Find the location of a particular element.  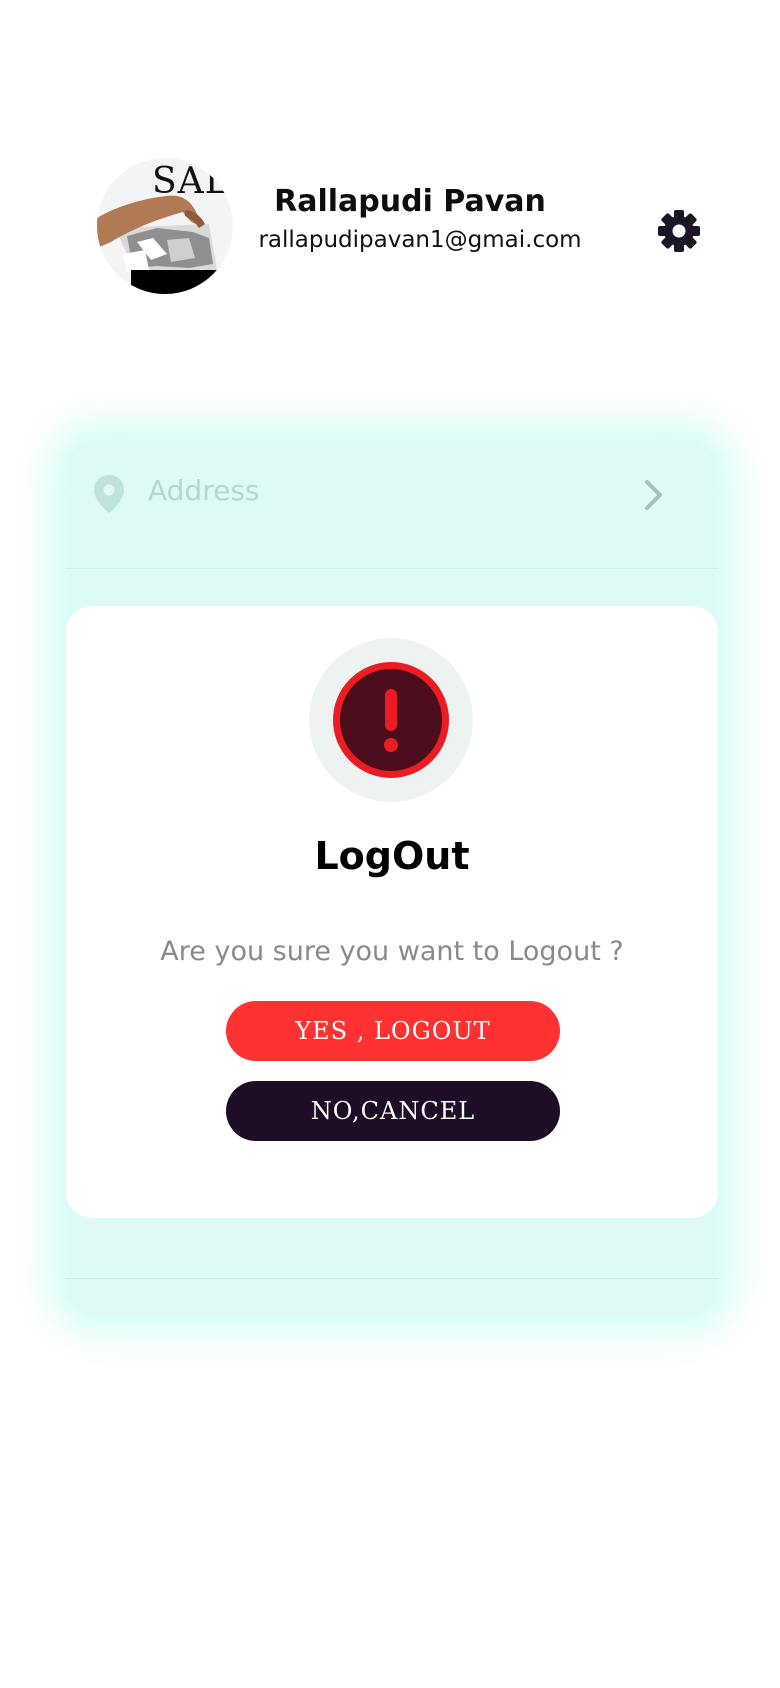

settings-button is located at coordinates (679, 231).